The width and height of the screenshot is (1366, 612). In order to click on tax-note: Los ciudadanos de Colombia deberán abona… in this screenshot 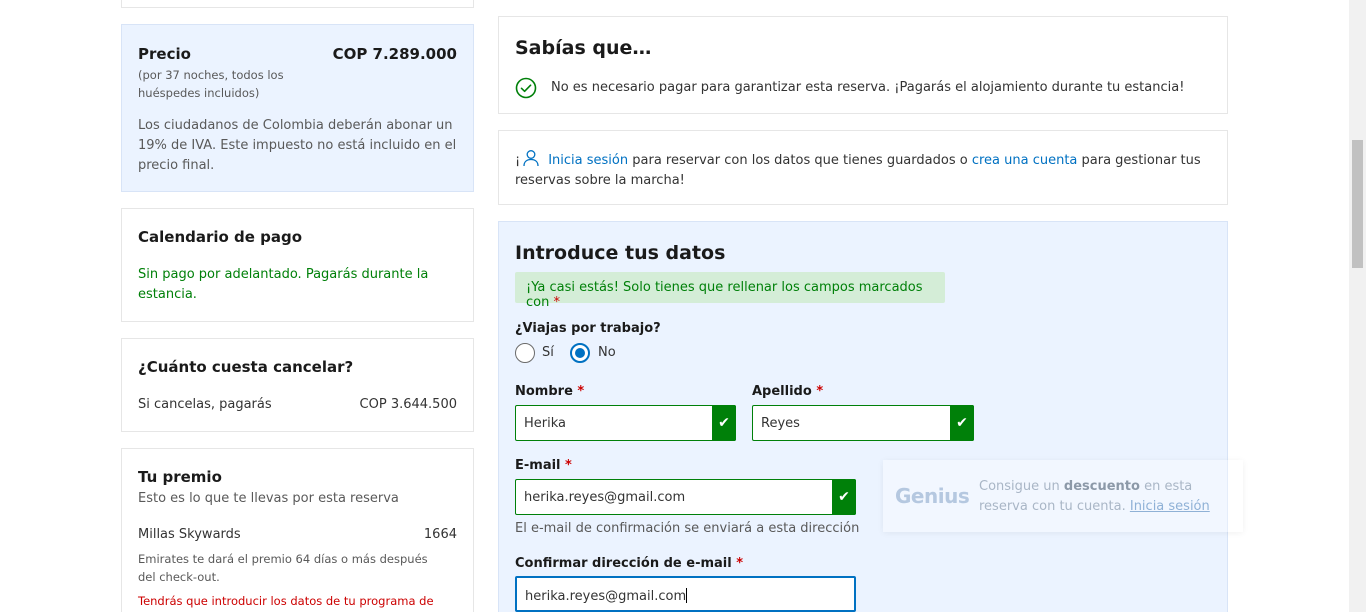, I will do `click(297, 145)`.